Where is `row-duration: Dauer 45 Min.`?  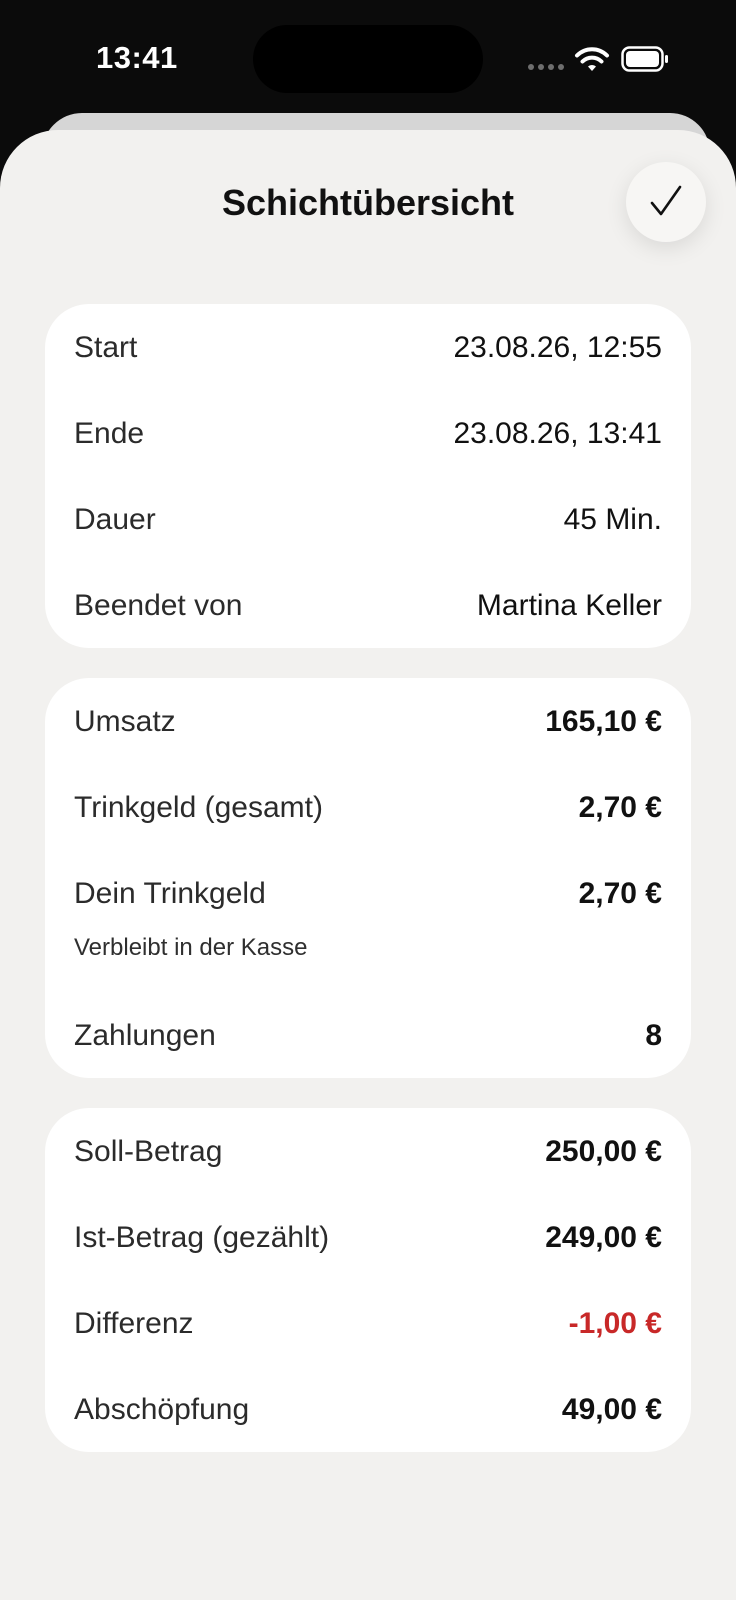
row-duration: Dauer 45 Min. is located at coordinates (368, 520).